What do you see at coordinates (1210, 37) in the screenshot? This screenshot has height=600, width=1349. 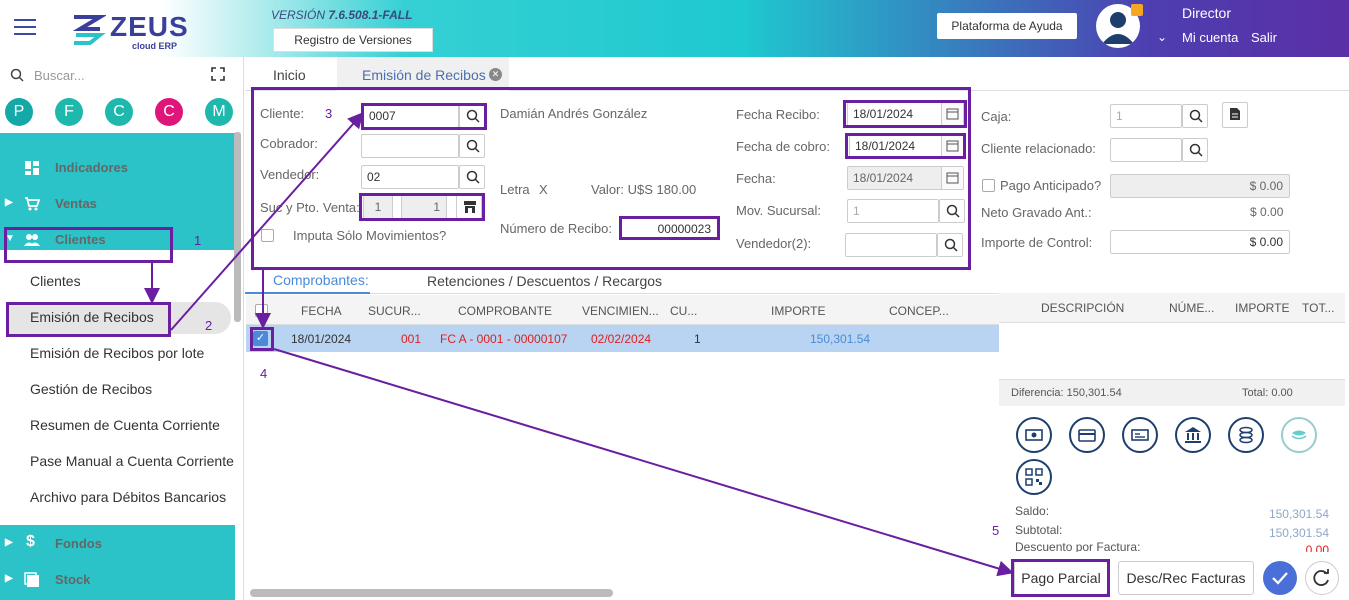 I see `mi-cuenta-link: Mi cuenta` at bounding box center [1210, 37].